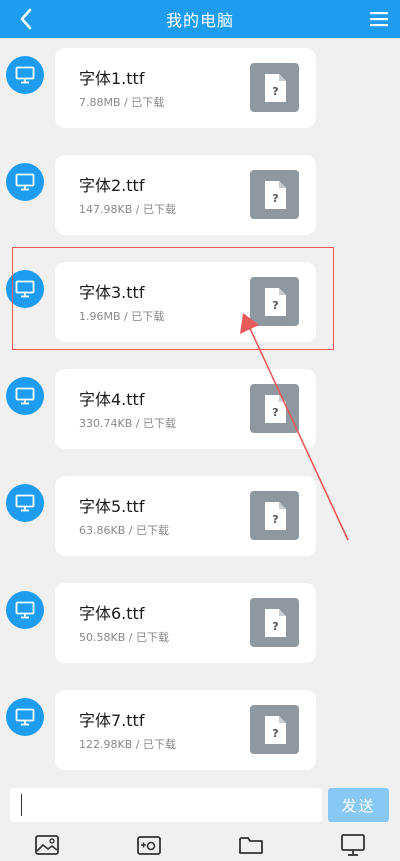  I want to click on chevron-left-icon, so click(26, 19).